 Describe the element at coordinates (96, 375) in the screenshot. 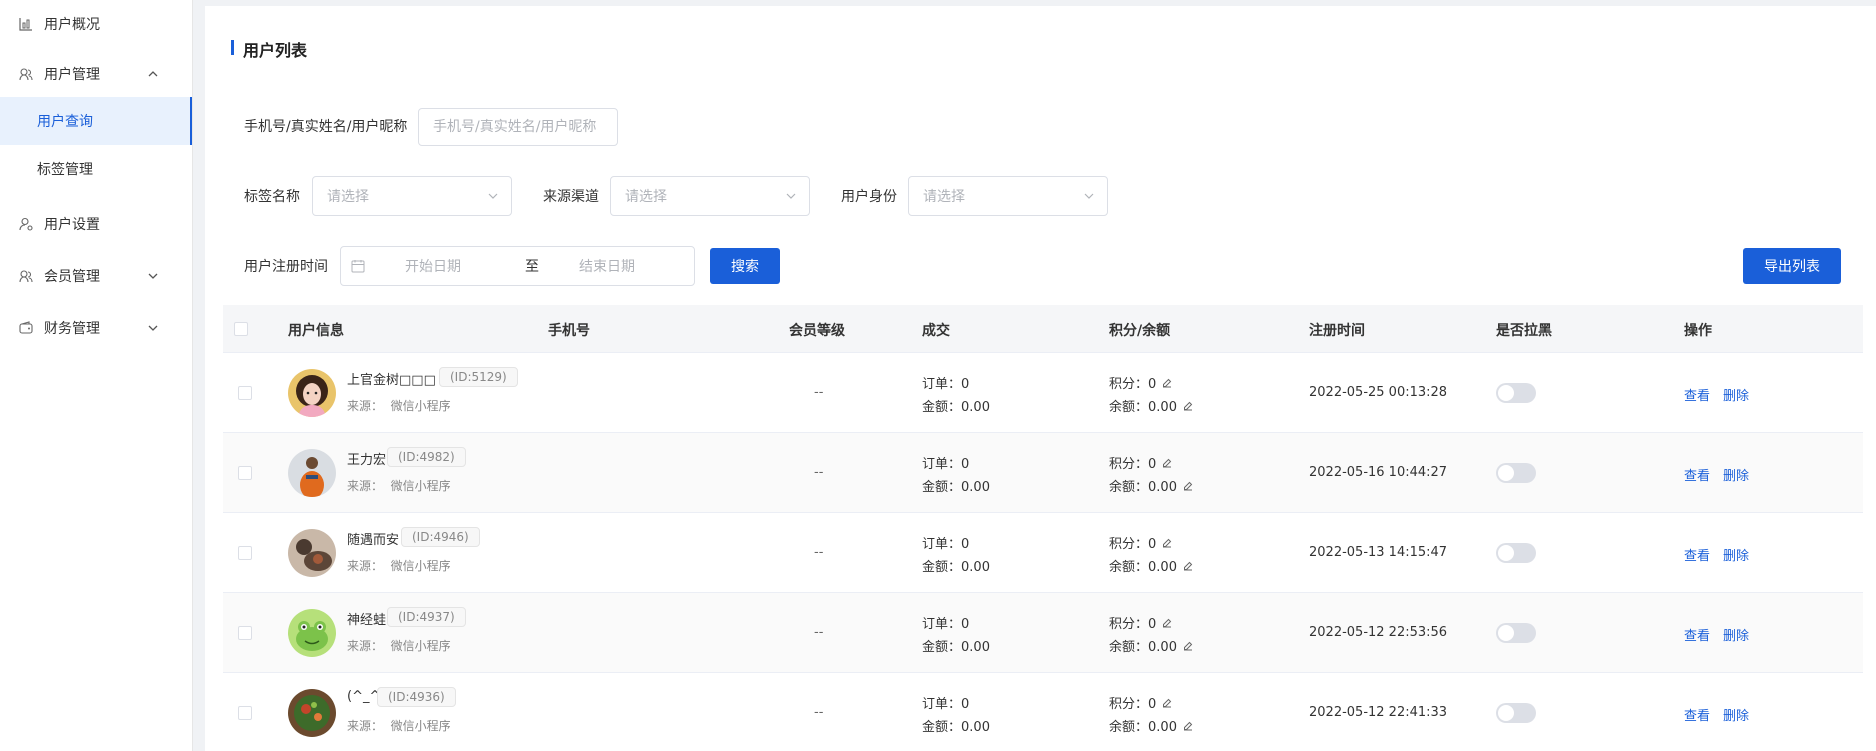

I see `sidebar: 用户概况 用户管理 用户查询 标签管理 用户设置 会员管理 财务管理` at that location.